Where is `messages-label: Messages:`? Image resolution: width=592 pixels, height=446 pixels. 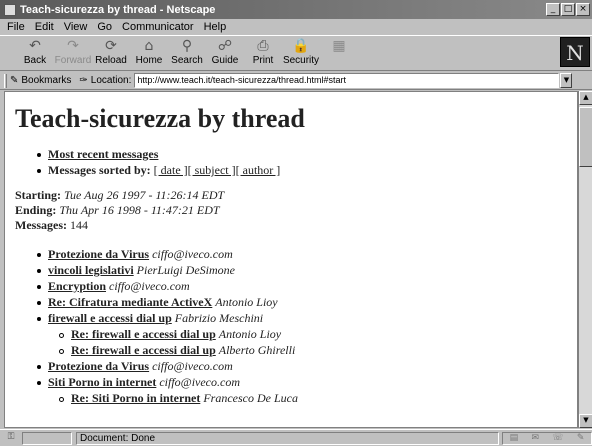
messages-label: Messages: is located at coordinates (41, 225).